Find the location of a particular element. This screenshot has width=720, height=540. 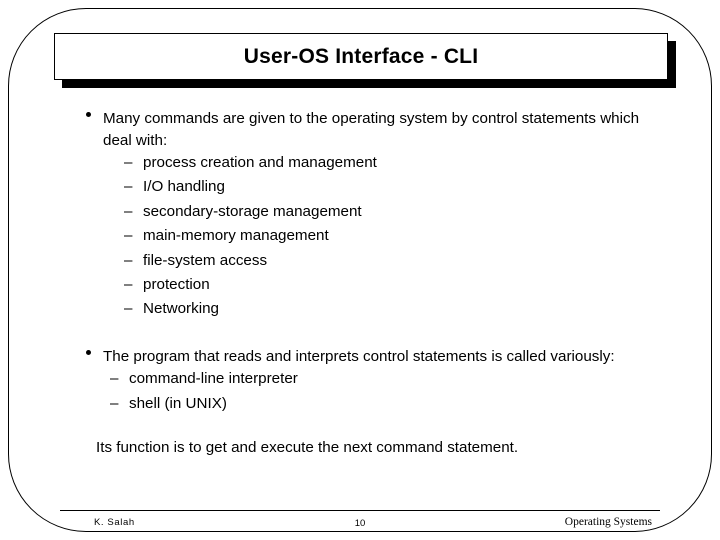

footer-divider is located at coordinates (360, 510).